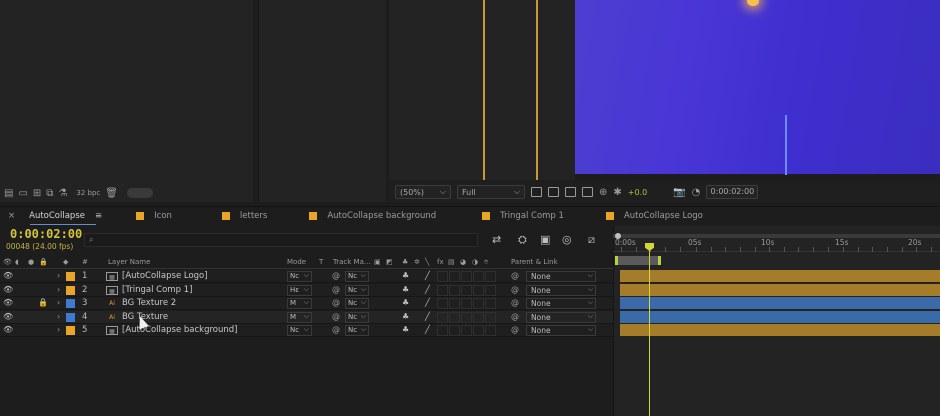  I want to click on resolution-select: Full ⌵, so click(491, 192).